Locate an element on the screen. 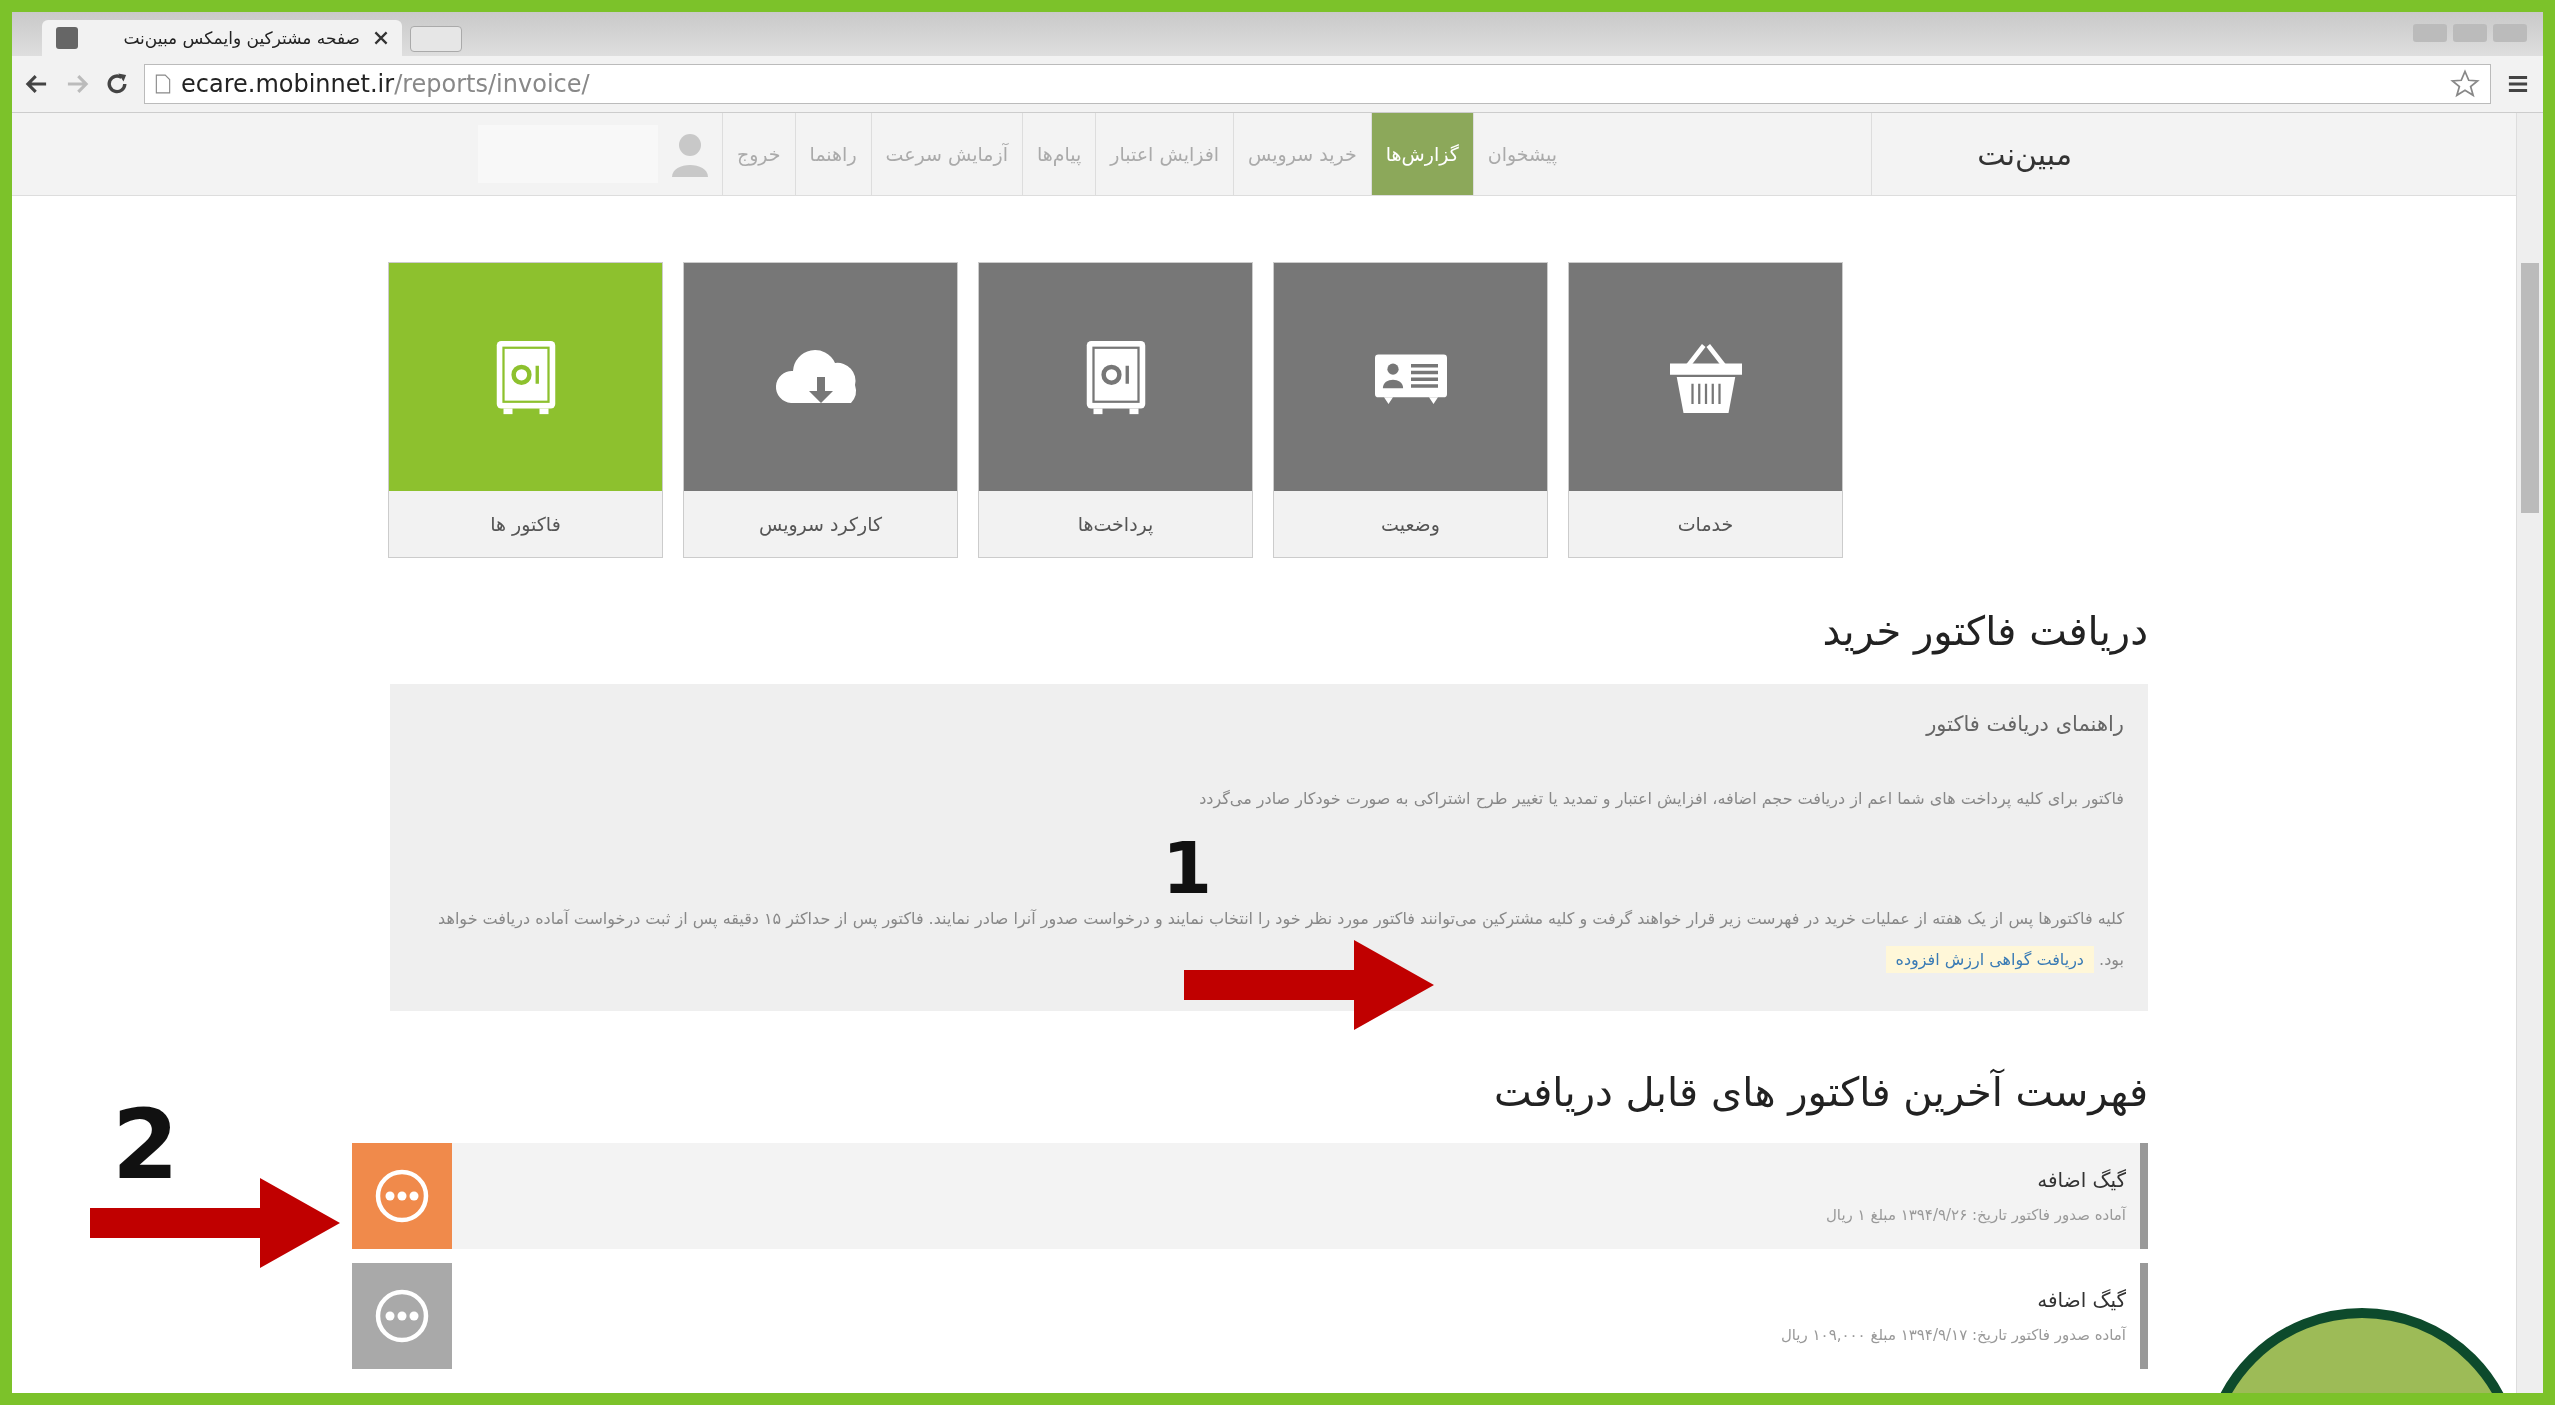  browser-tab: صفحه مشترکین وایمکس مبین‌نت is located at coordinates (222, 38).